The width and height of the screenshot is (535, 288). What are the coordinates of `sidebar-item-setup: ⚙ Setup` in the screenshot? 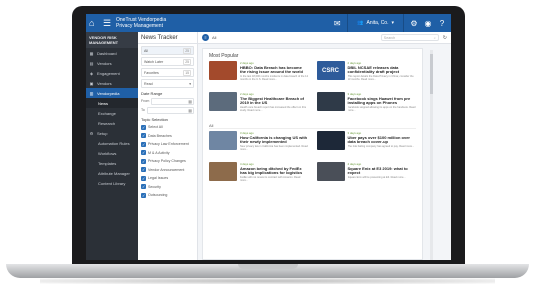 It's located at (112, 133).